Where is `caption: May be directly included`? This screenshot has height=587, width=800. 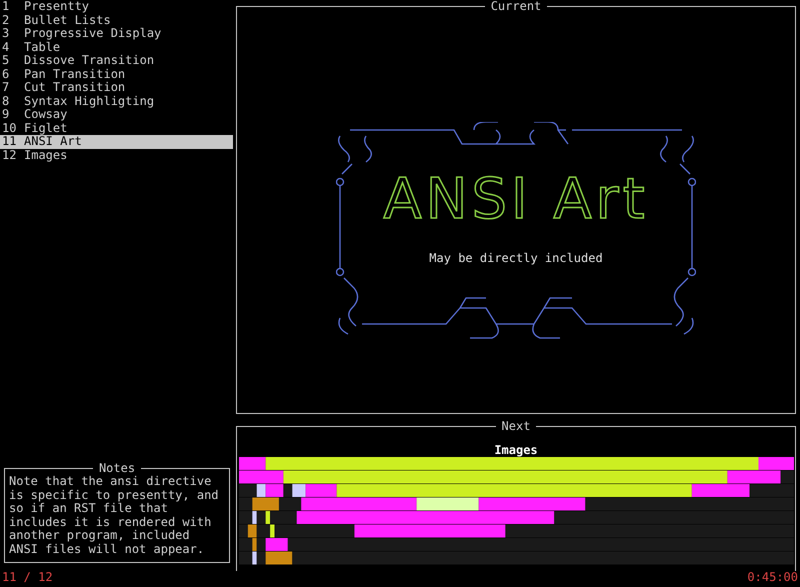
caption: May be directly included is located at coordinates (516, 258).